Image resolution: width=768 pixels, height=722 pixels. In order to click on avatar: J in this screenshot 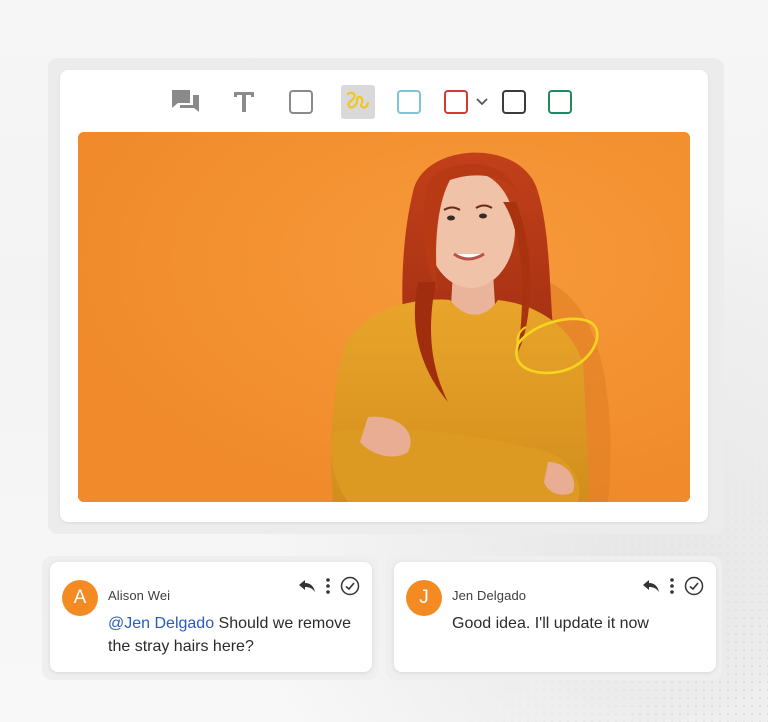, I will do `click(424, 598)`.